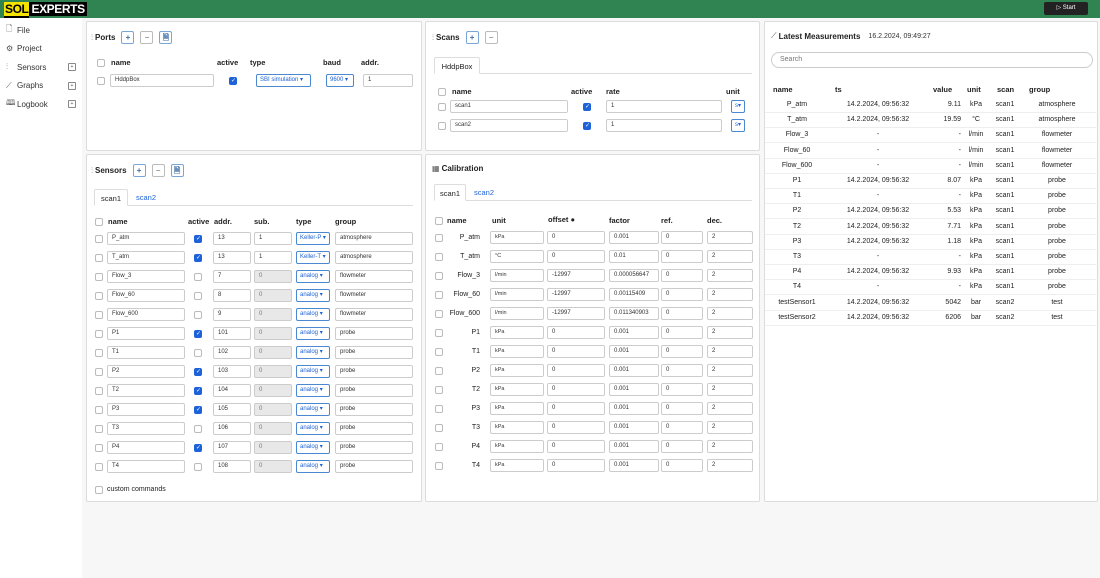 This screenshot has height=578, width=1100. Describe the element at coordinates (232, 333) in the screenshot. I see `sensor-addr-input: 101` at that location.